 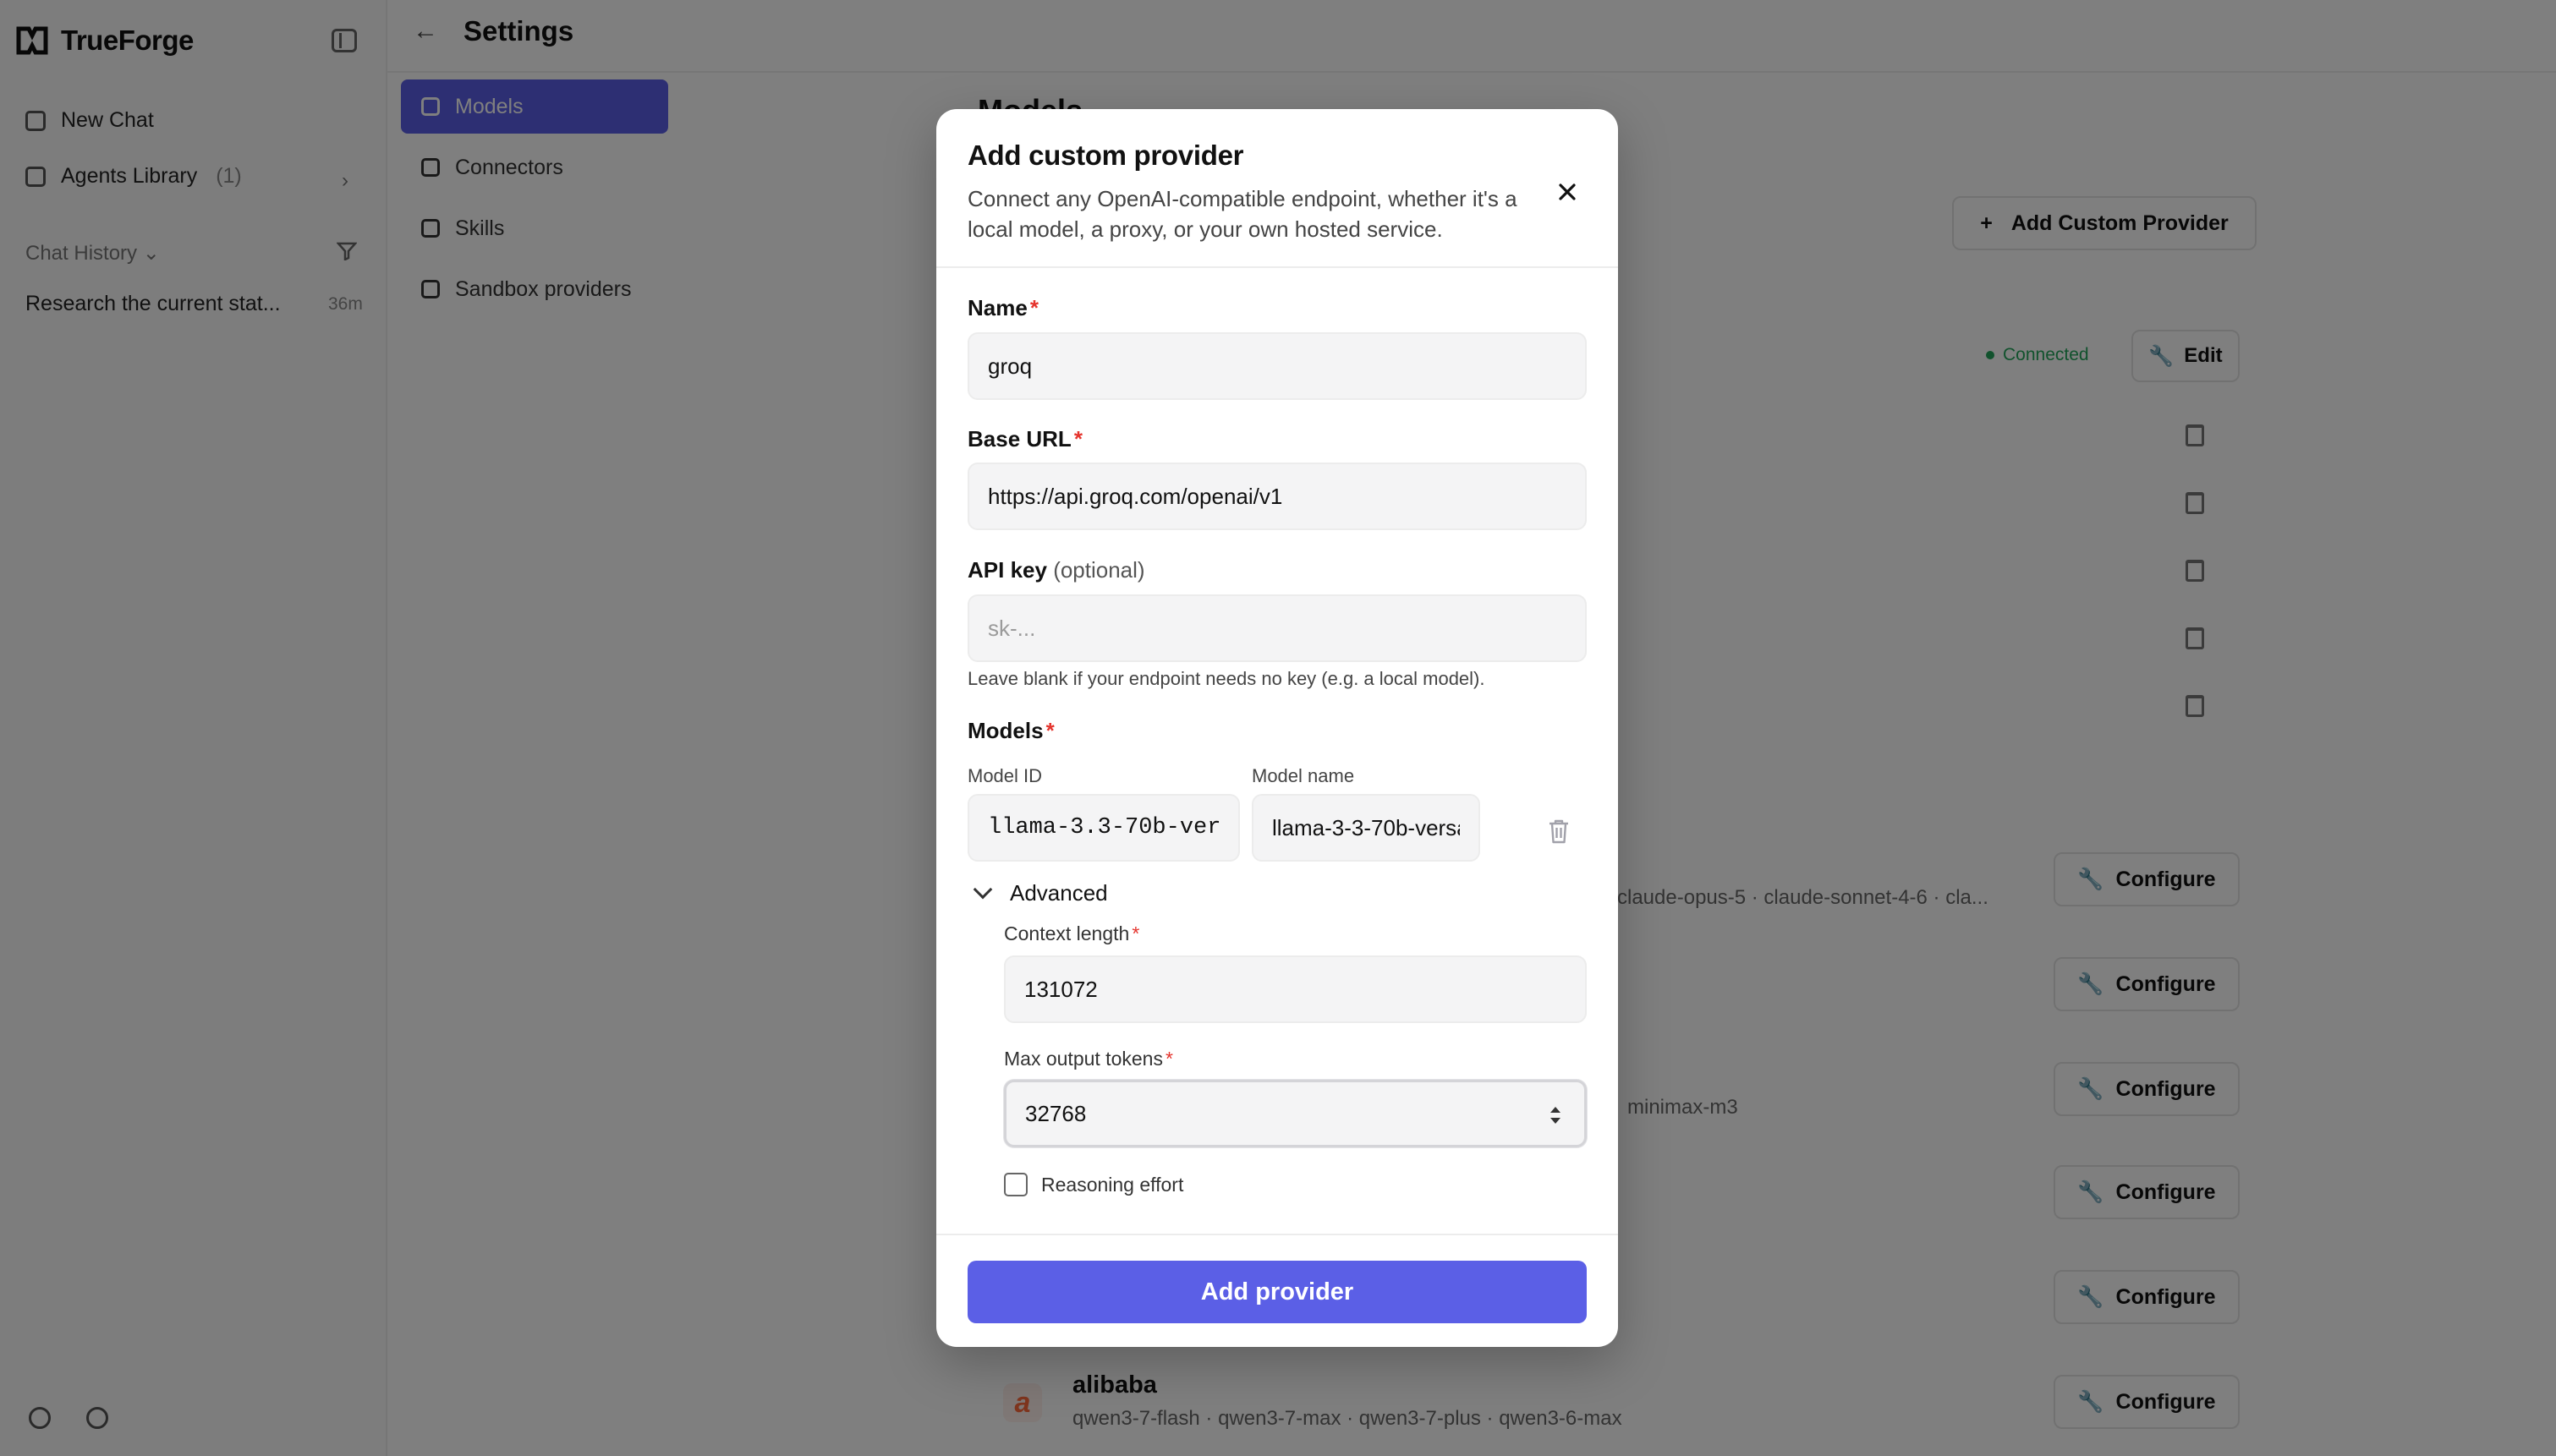 What do you see at coordinates (1104, 828) in the screenshot?
I see `model-id-input` at bounding box center [1104, 828].